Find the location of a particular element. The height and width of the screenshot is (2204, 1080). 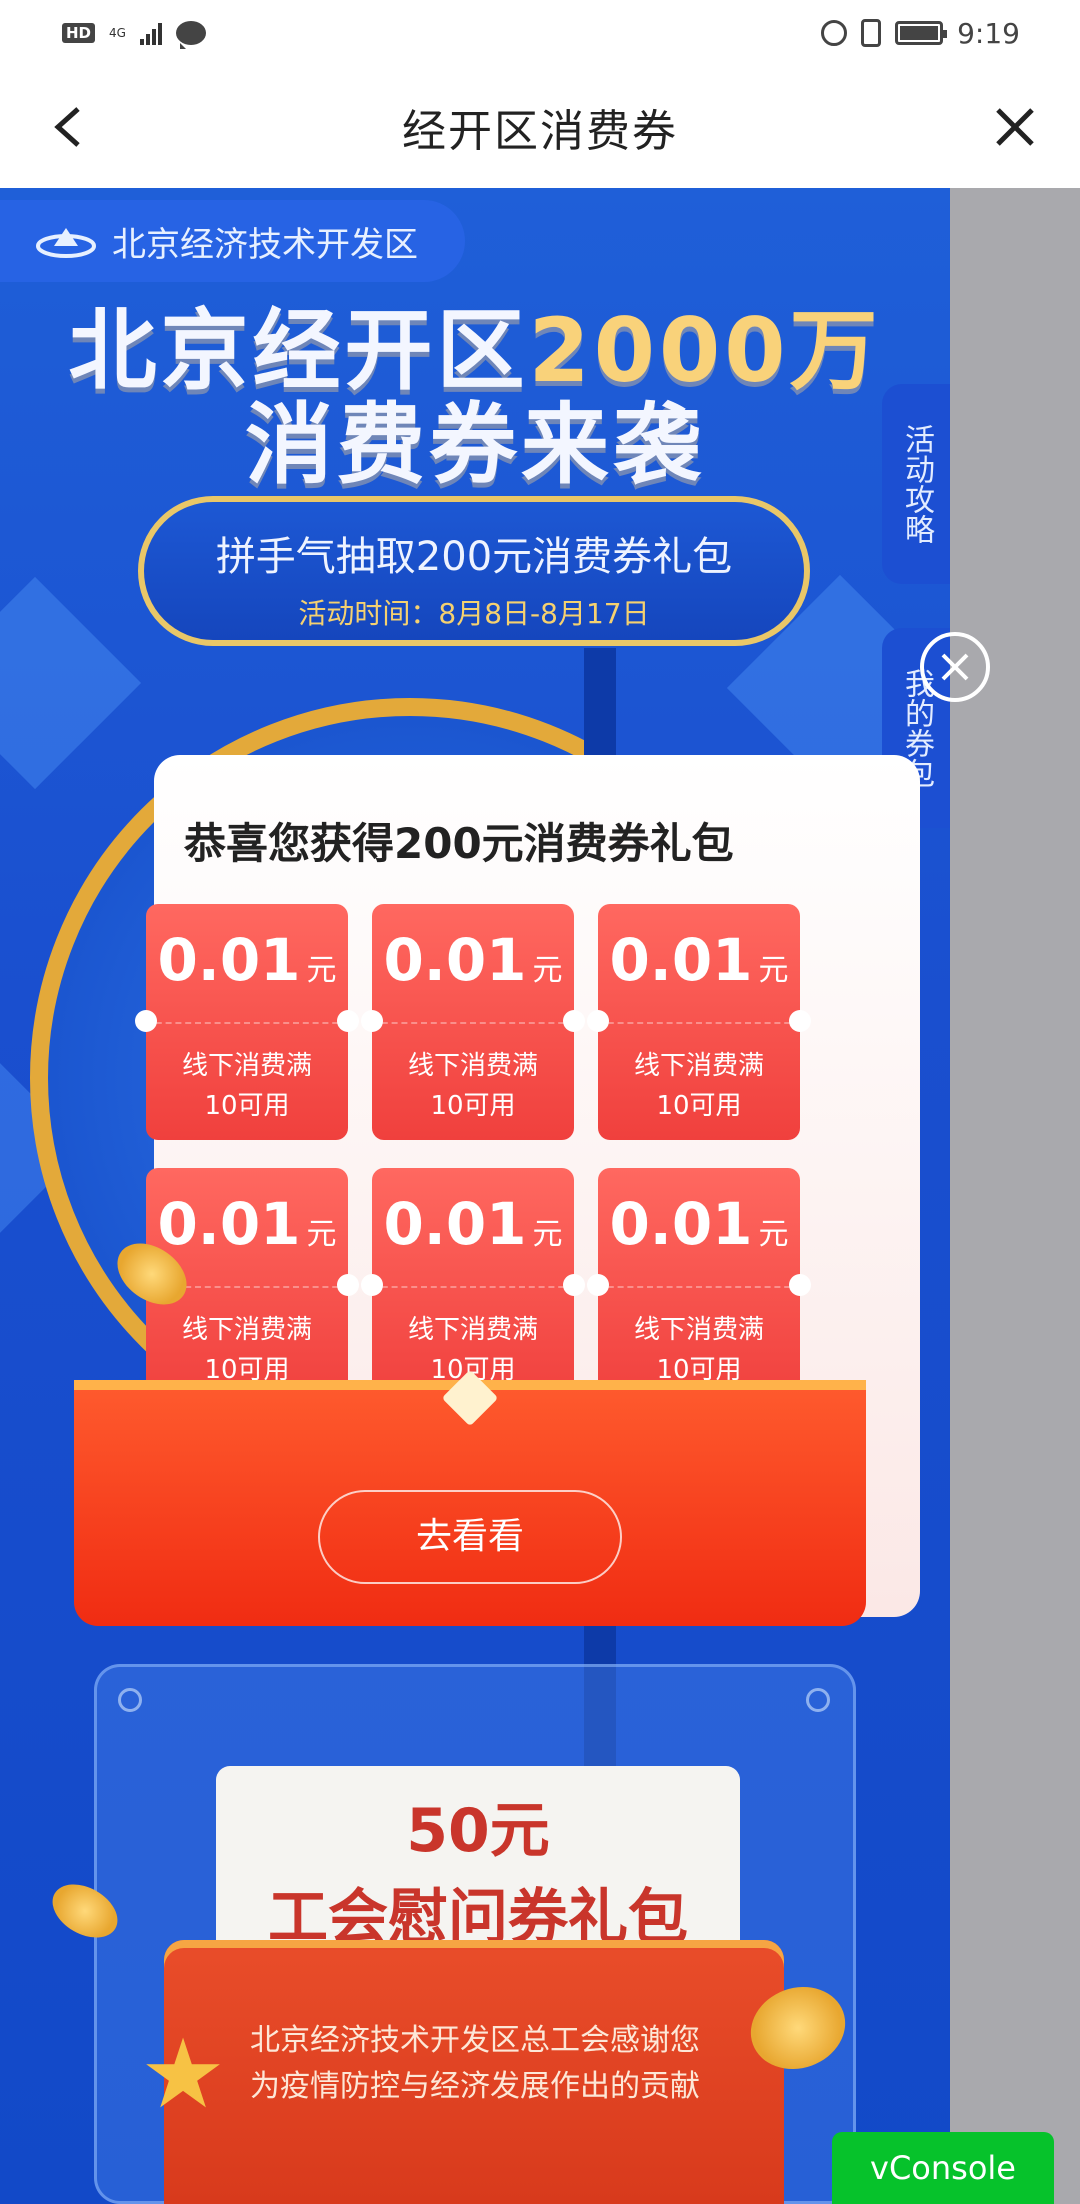

activity-pill: 拼手气抽取200元消费券礼包 活动时间：8月8日-8月17日 is located at coordinates (474, 571).